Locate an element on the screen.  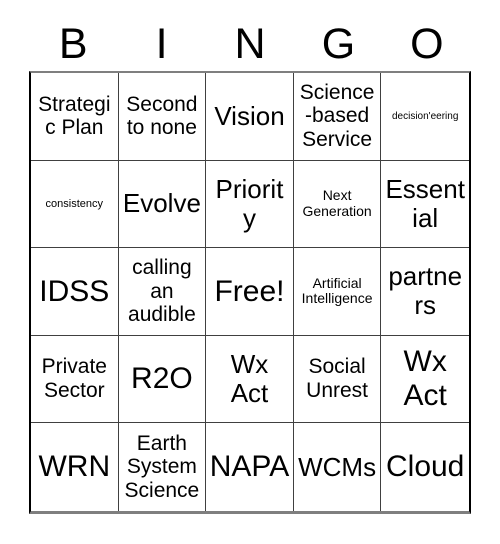
bingo-cell-i3: calling an audible is located at coordinates (162, 292).